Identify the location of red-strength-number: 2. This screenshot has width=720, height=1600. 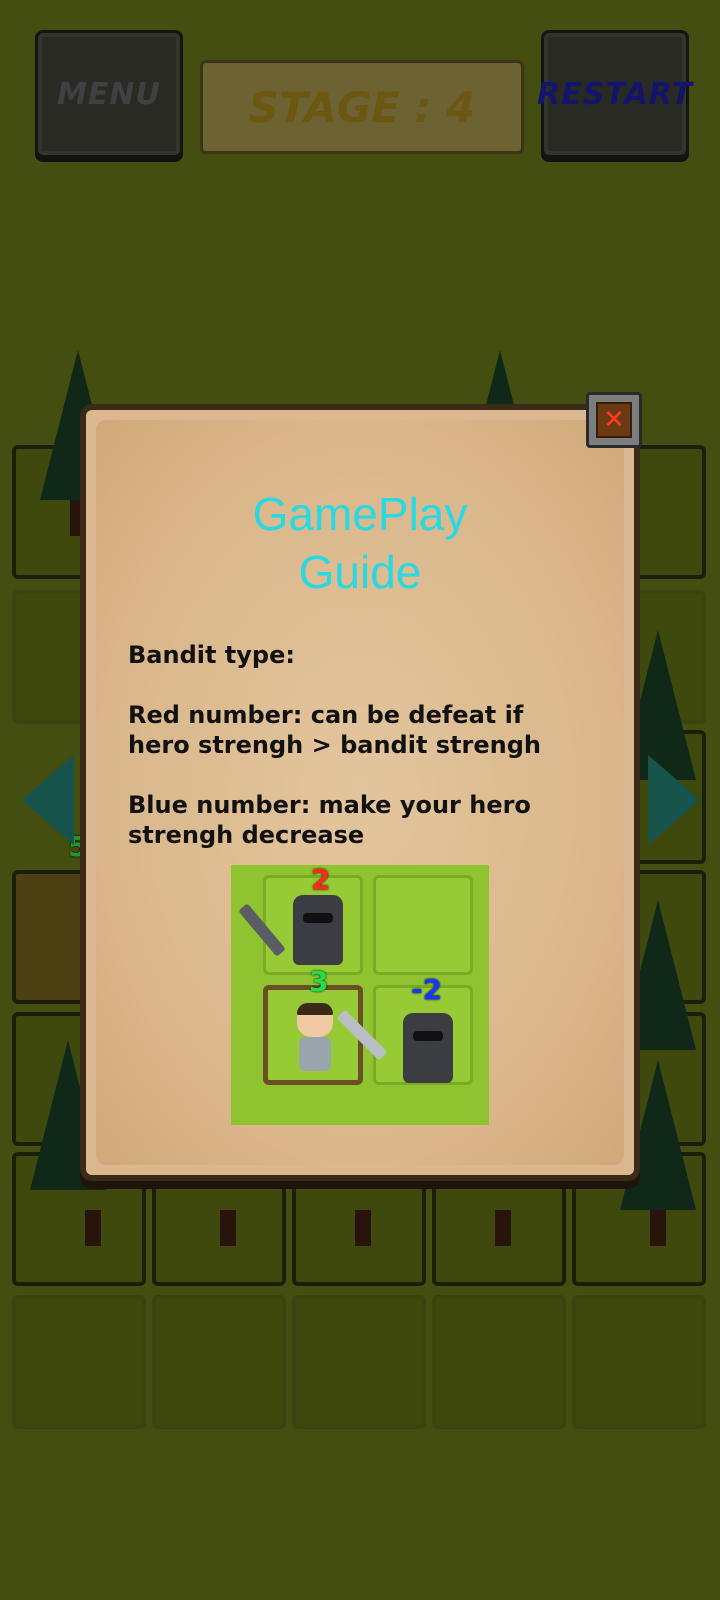
(321, 880).